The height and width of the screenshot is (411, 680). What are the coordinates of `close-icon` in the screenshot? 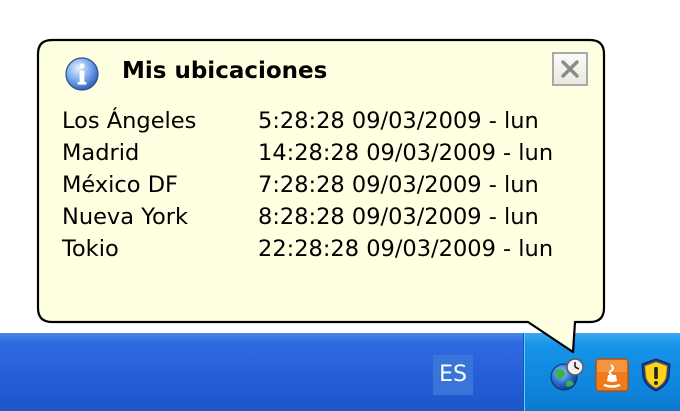 It's located at (570, 69).